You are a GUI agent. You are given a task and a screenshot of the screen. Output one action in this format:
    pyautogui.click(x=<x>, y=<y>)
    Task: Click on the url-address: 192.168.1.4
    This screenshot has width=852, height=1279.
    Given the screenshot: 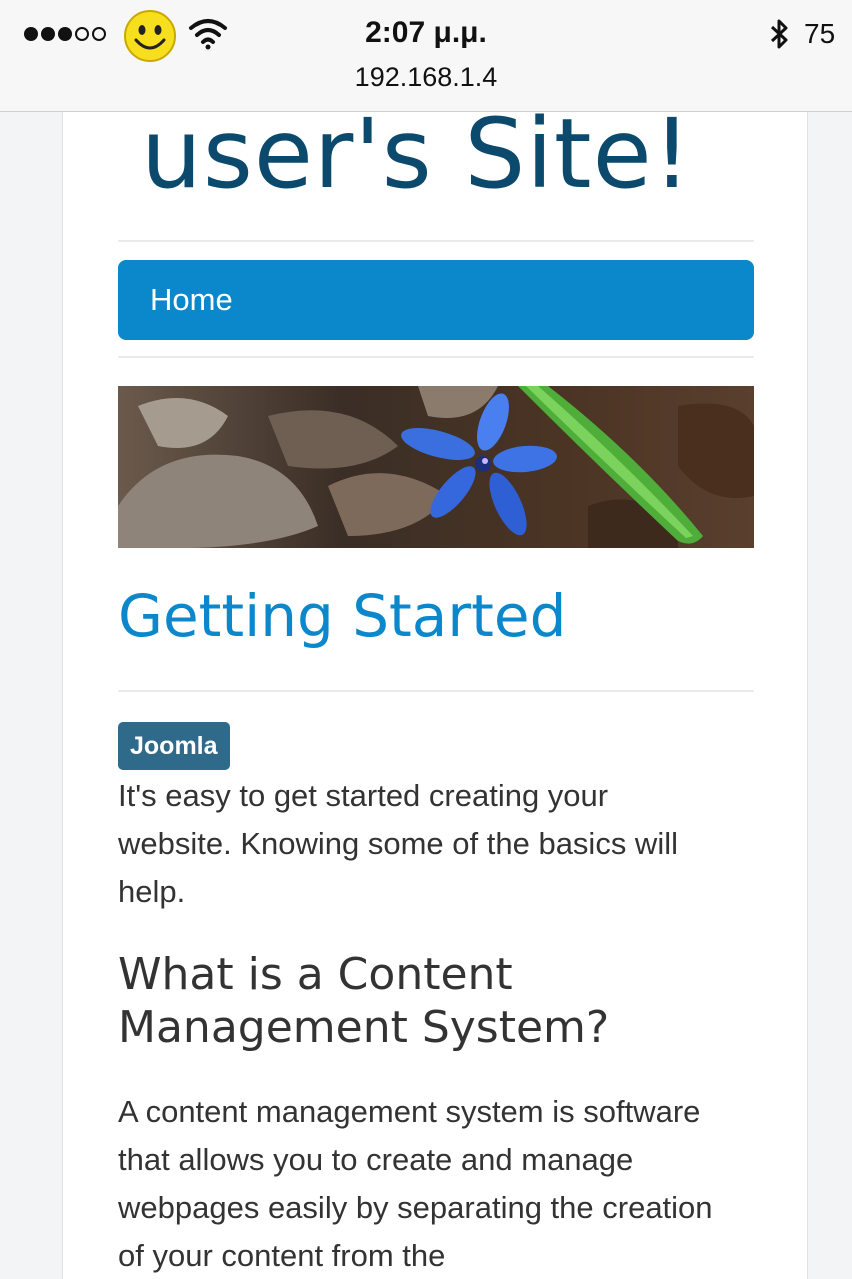 What is the action you would take?
    pyautogui.click(x=426, y=77)
    